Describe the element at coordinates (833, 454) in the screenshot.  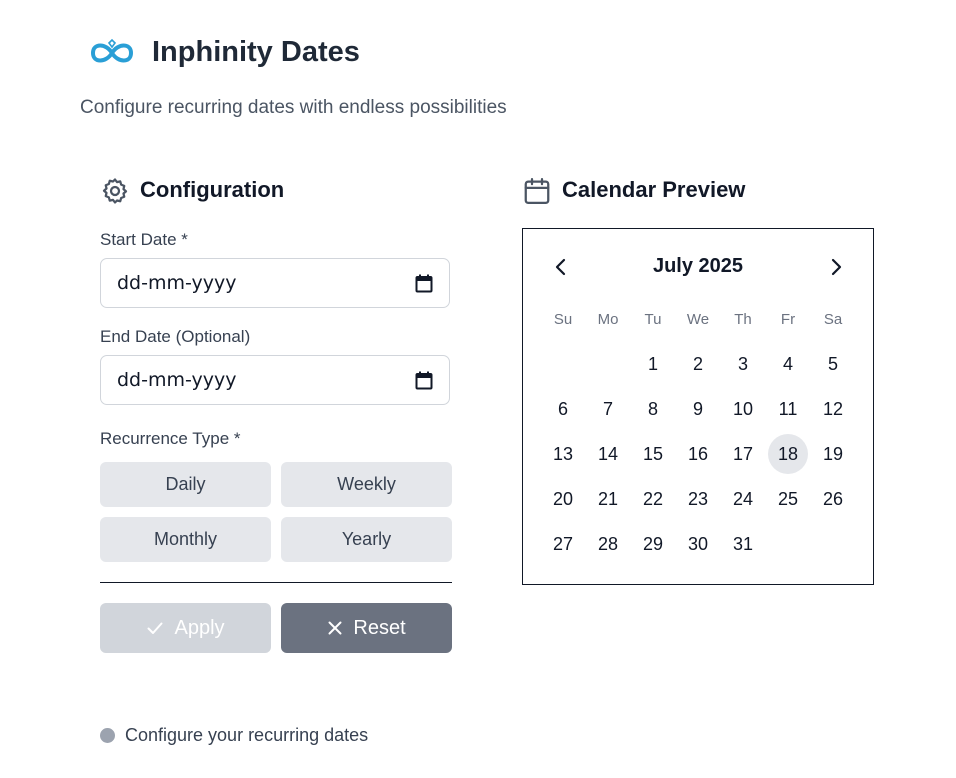
I see `calendar-day: 19` at that location.